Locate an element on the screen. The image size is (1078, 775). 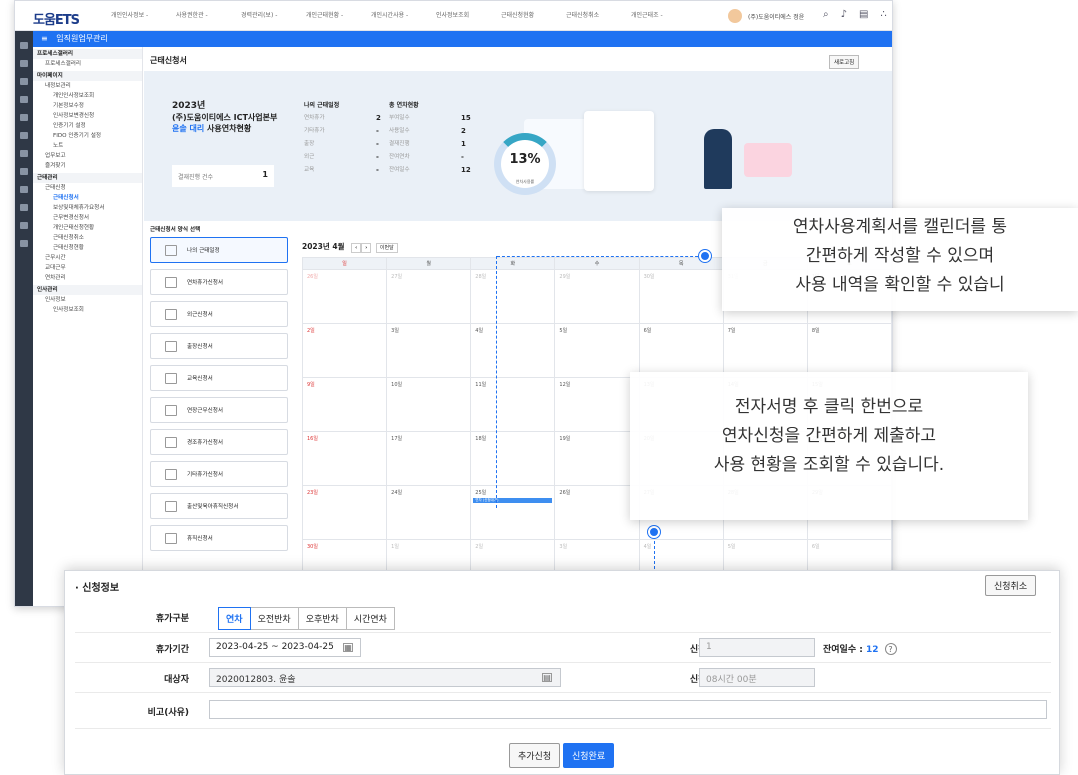
calendar-day: 11일 is located at coordinates (513, 405).